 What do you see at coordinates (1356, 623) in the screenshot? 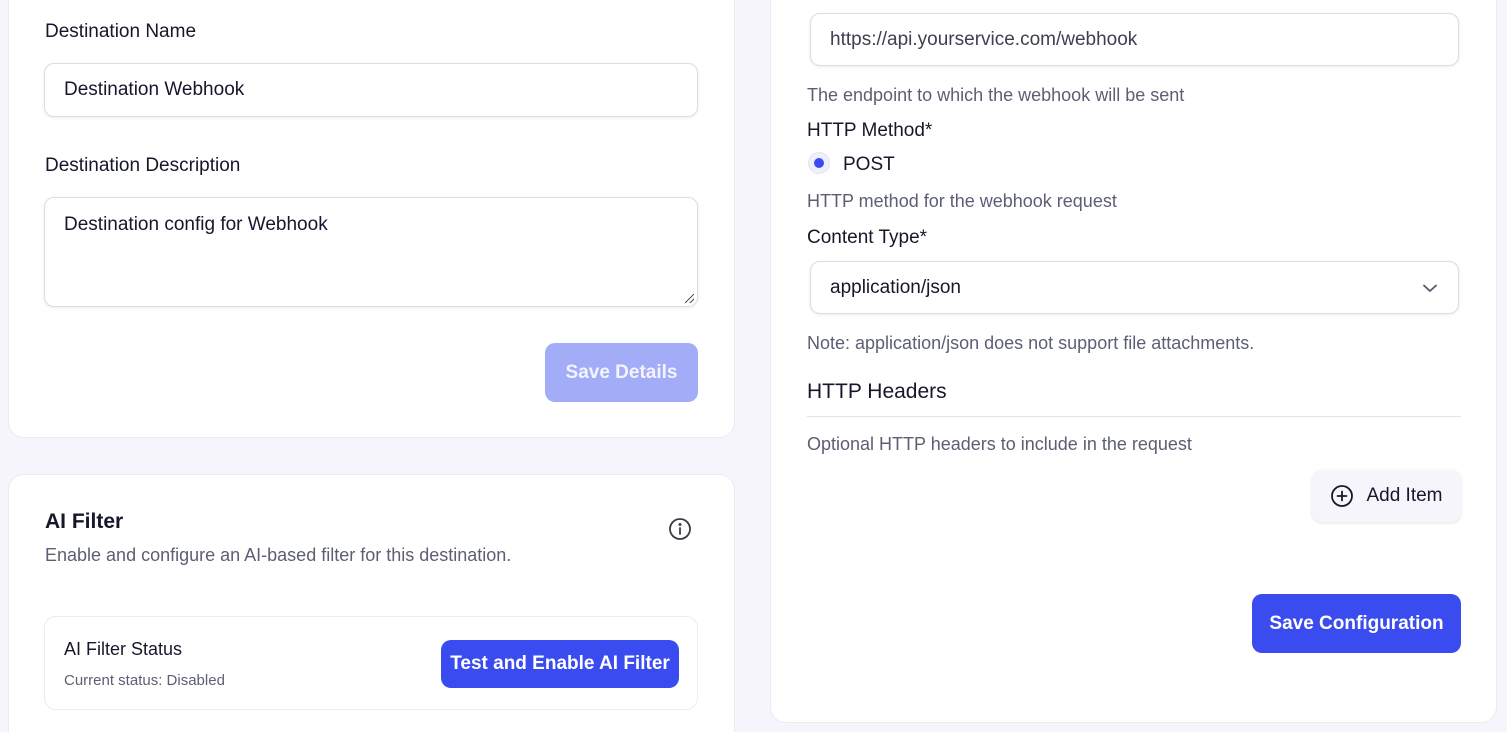
I see `save-configuration-button: Save Configuration` at bounding box center [1356, 623].